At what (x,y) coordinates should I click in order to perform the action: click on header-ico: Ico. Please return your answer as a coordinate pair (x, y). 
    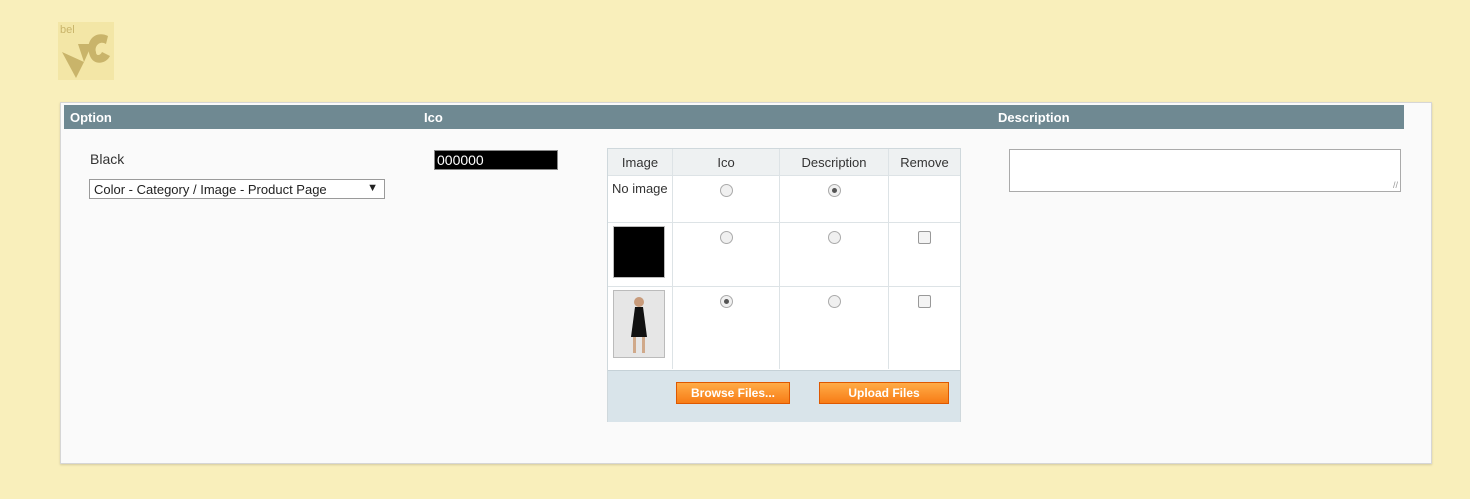
    Looking at the image, I should click on (433, 117).